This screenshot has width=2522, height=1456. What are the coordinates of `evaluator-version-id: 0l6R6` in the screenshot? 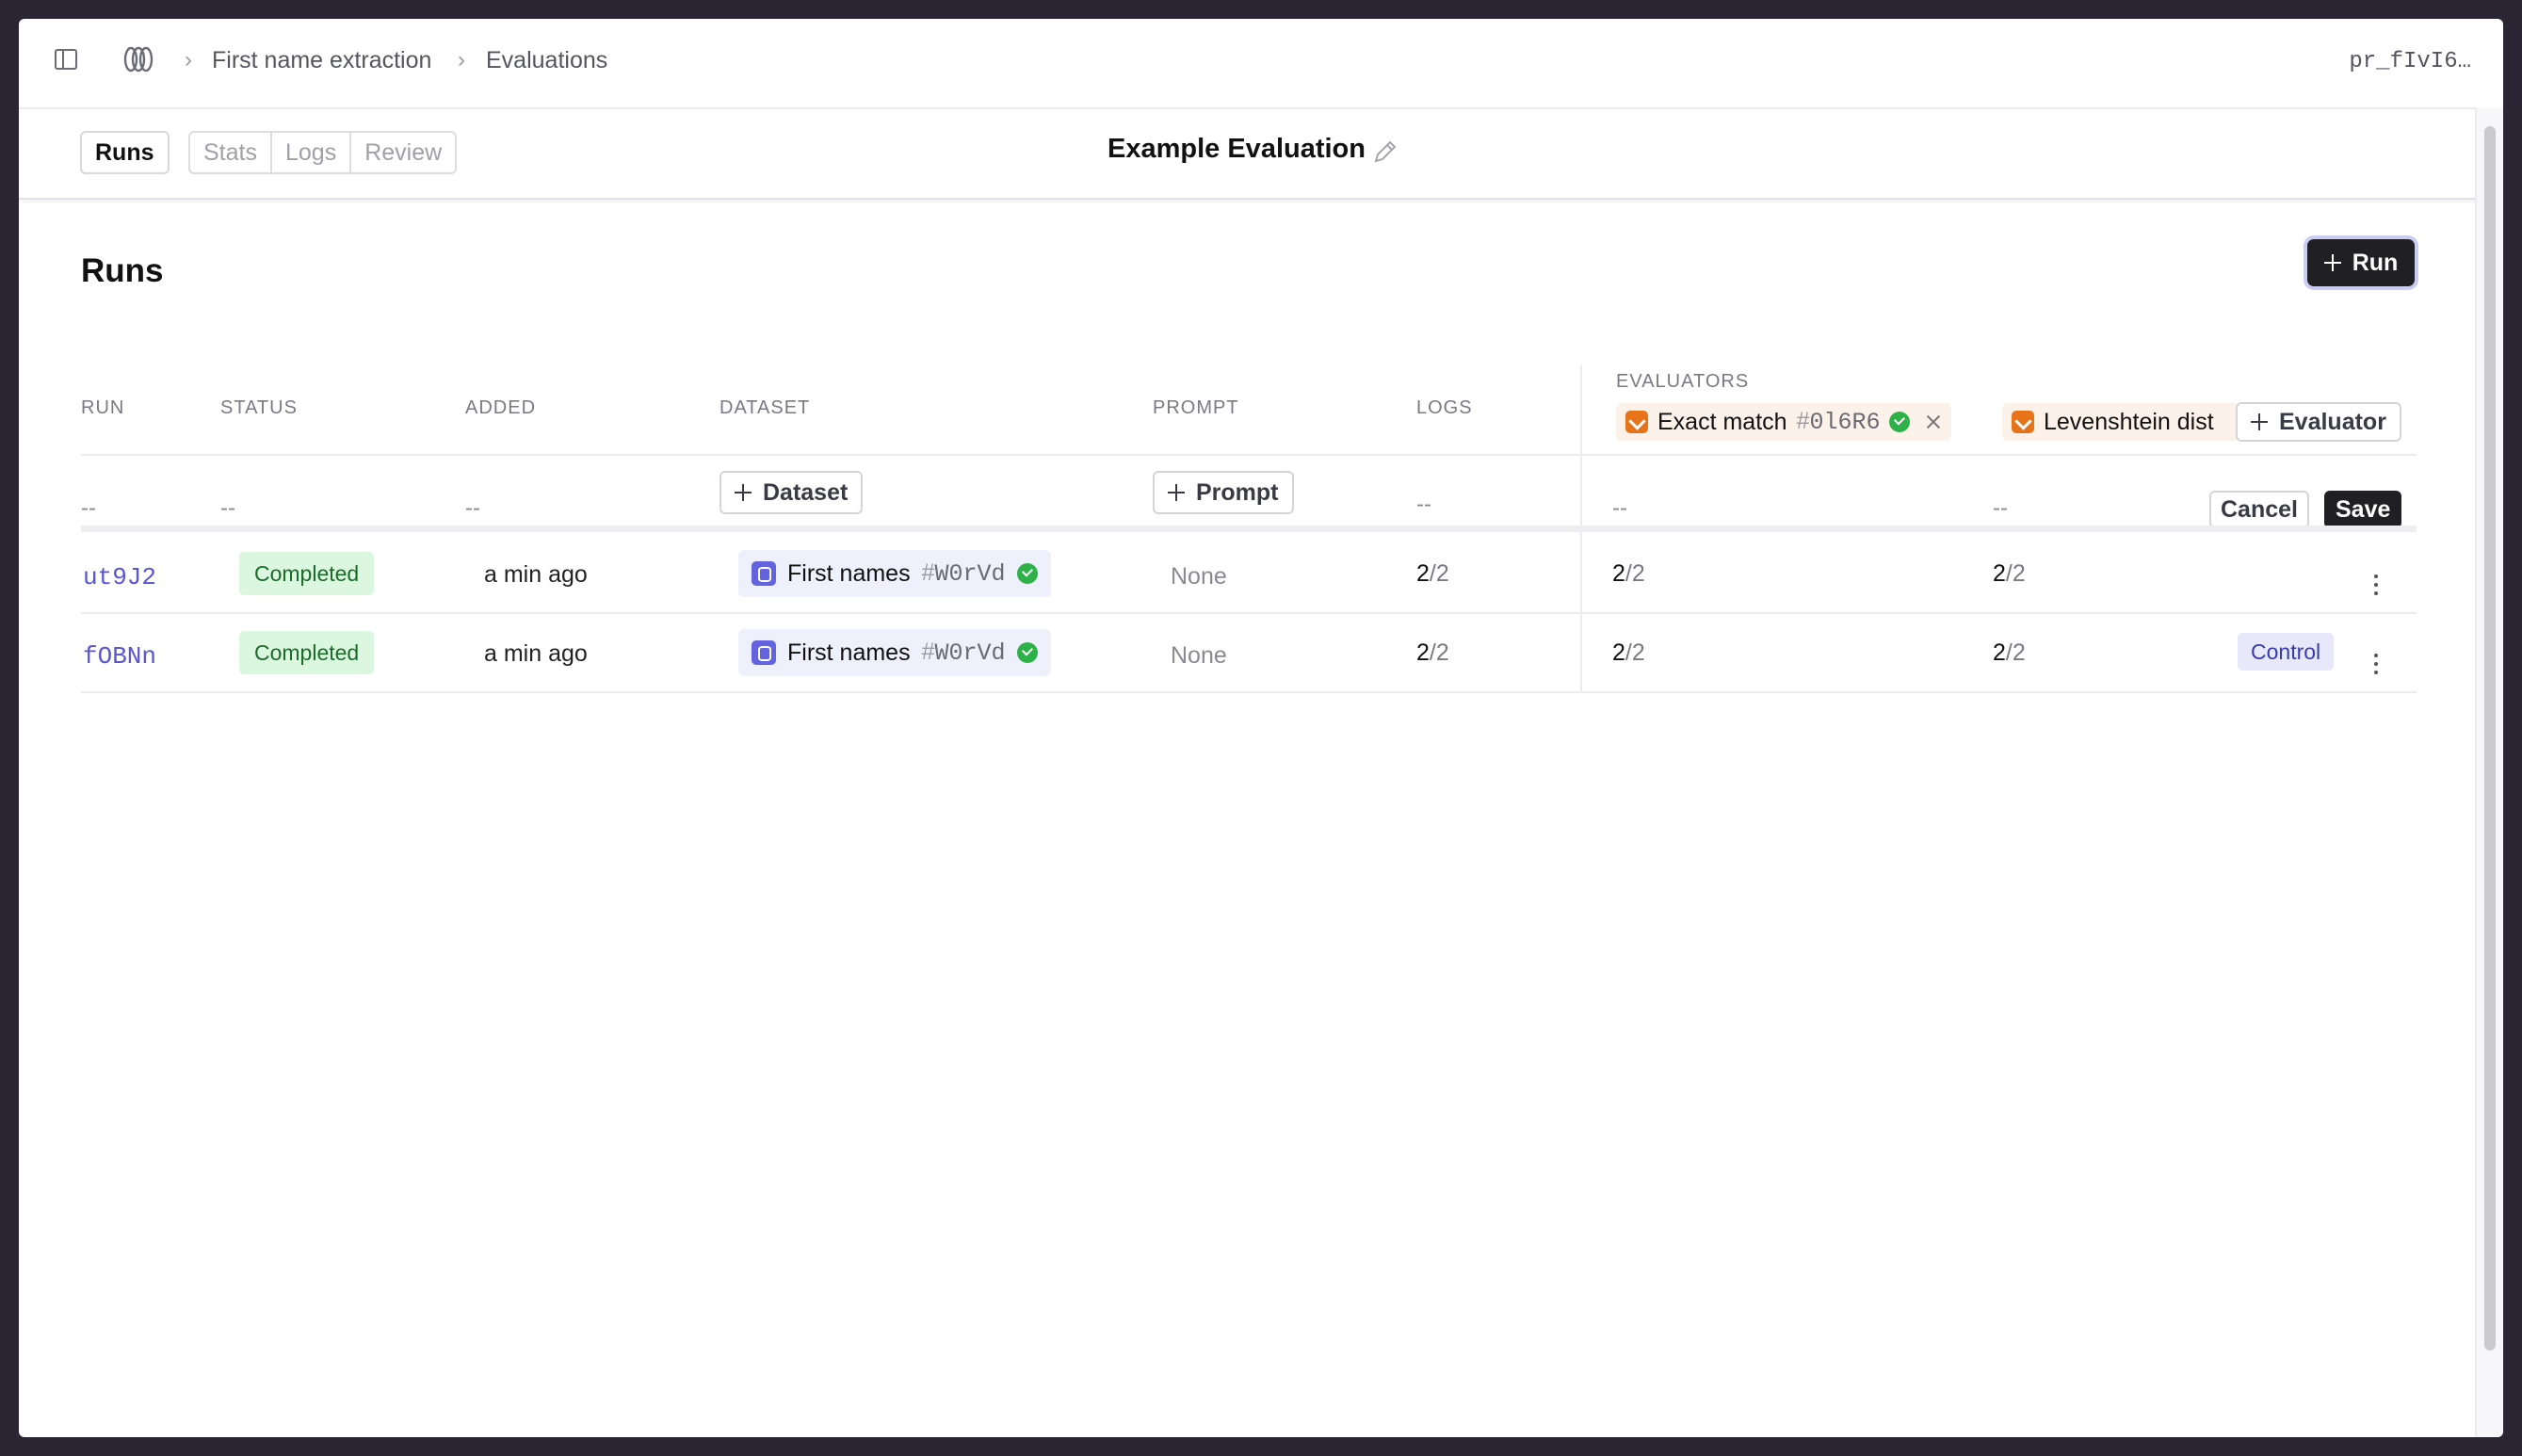 It's located at (1845, 422).